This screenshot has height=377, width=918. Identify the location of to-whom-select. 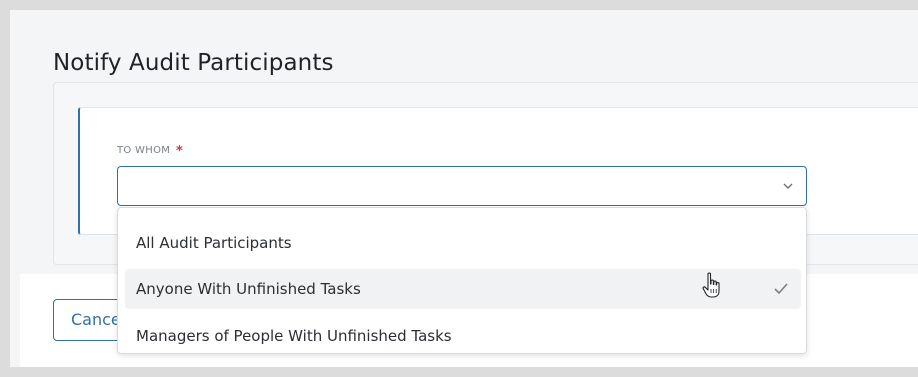
(462, 186).